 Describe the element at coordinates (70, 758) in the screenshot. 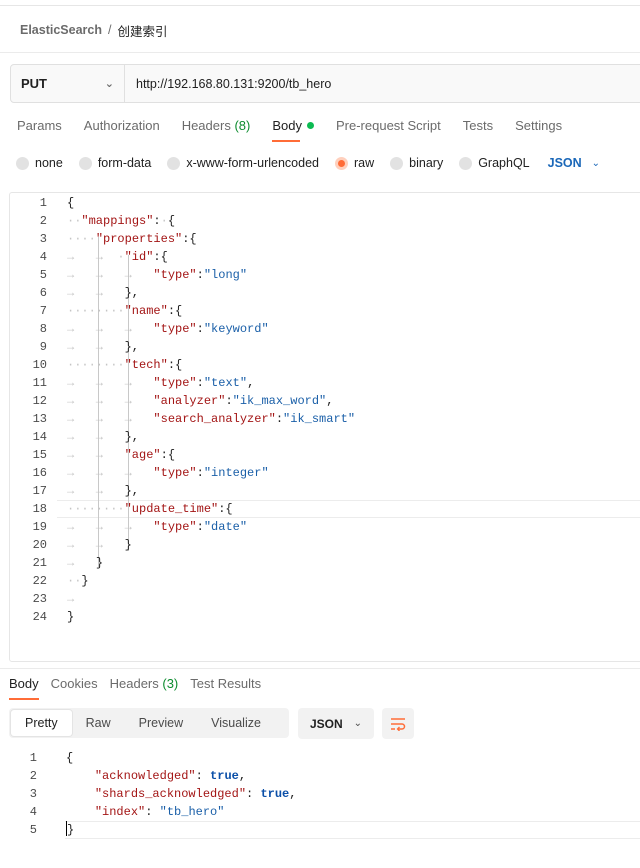

I see `code-line: {` at that location.